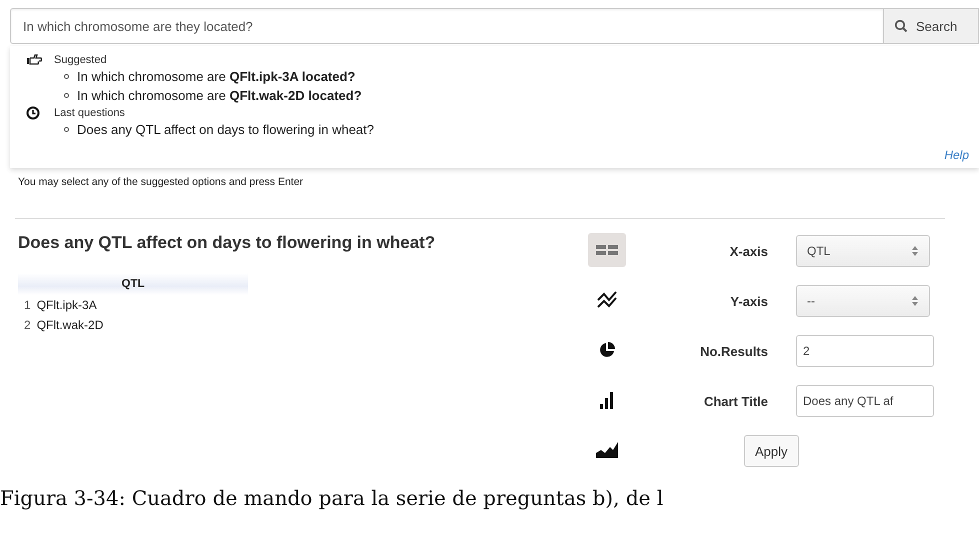 The width and height of the screenshot is (979, 545). Describe the element at coordinates (607, 350) in the screenshot. I see `pie-chart-icon` at that location.